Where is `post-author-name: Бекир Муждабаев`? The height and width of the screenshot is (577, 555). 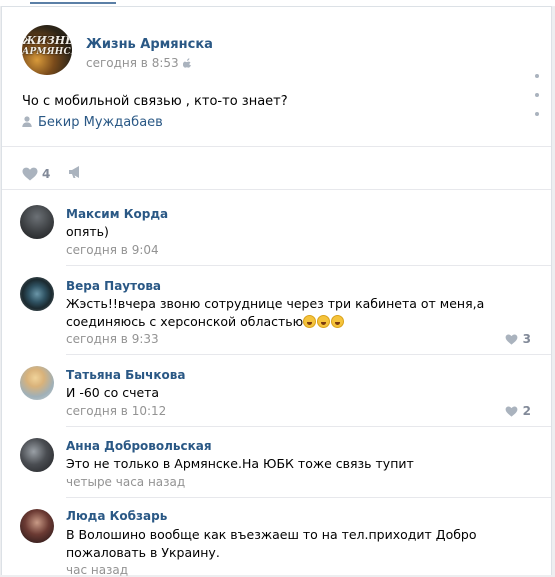
post-author-name: Бекир Муждабаев is located at coordinates (100, 122).